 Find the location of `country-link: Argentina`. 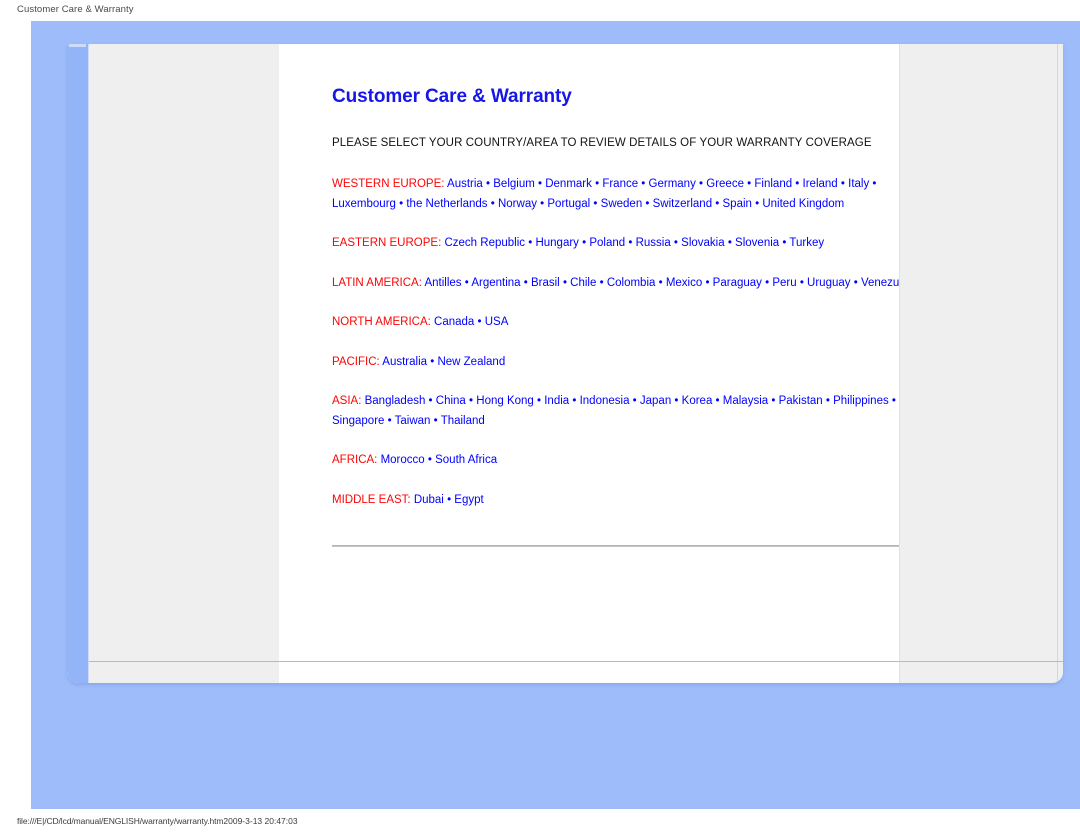

country-link: Argentina is located at coordinates (495, 283).